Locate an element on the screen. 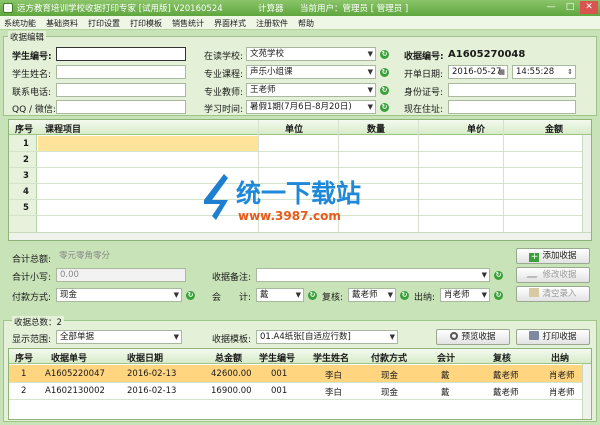  student-id-label: 学生编号: is located at coordinates (32, 57).